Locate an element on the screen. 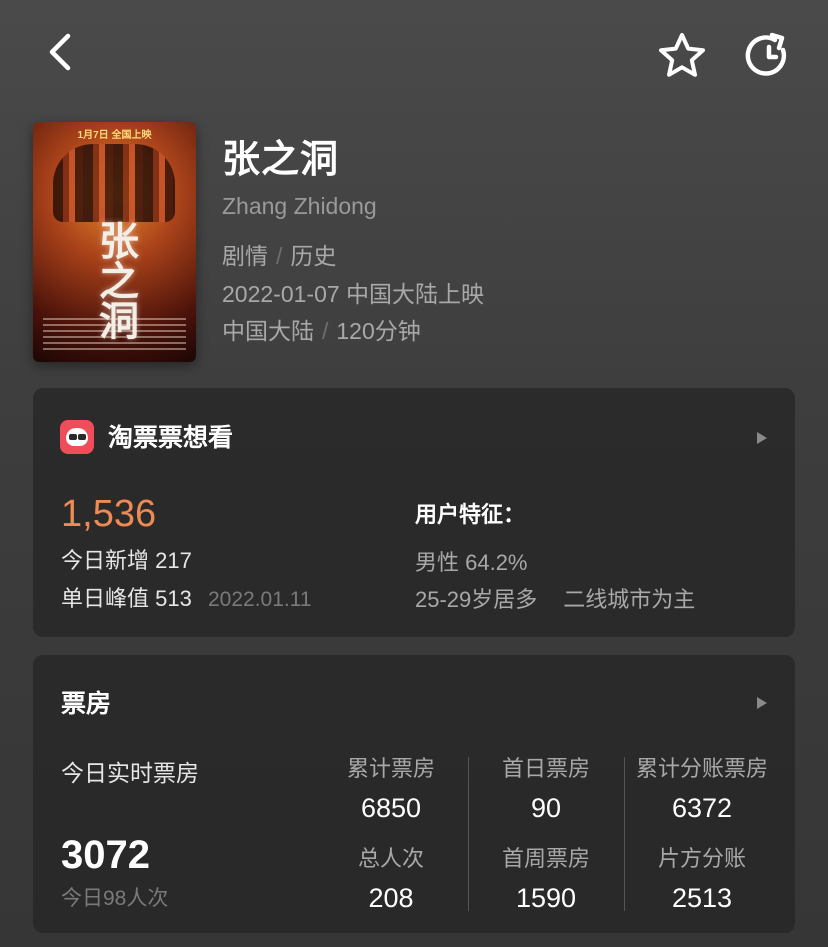  top-bar is located at coordinates (414, 55).